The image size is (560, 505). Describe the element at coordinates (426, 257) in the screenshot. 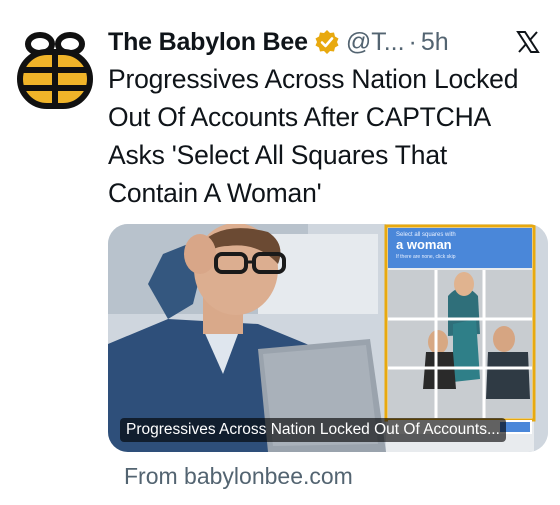

I see `captcha-hint: If there are none, click skip` at that location.